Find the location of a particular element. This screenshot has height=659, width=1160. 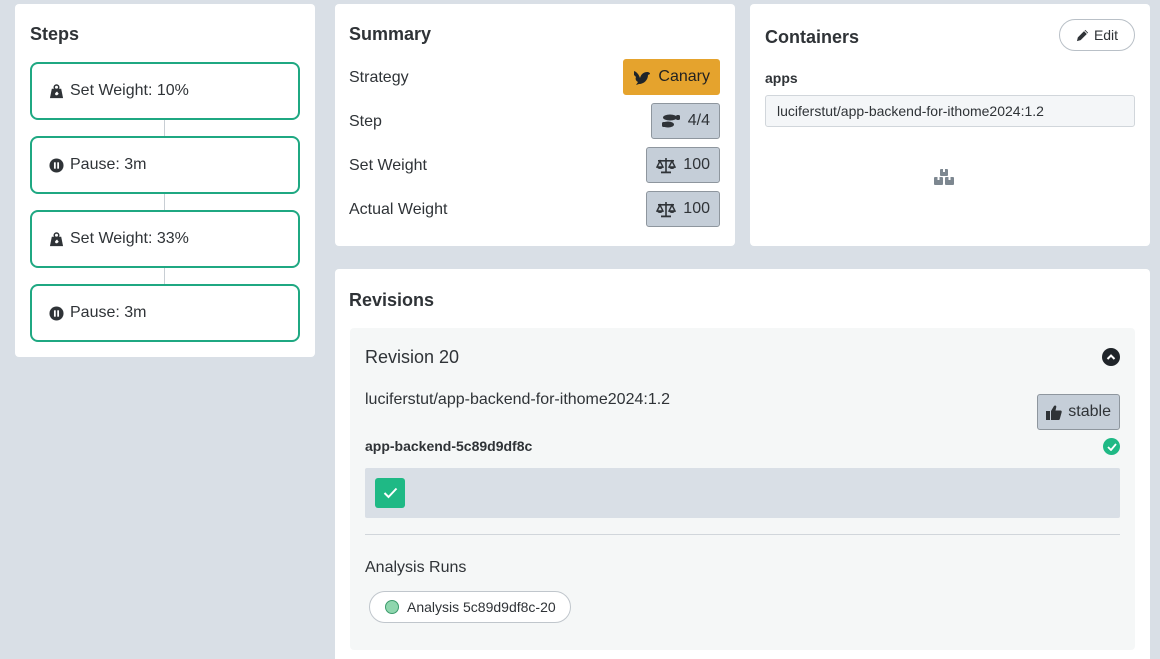

divider is located at coordinates (742, 534).